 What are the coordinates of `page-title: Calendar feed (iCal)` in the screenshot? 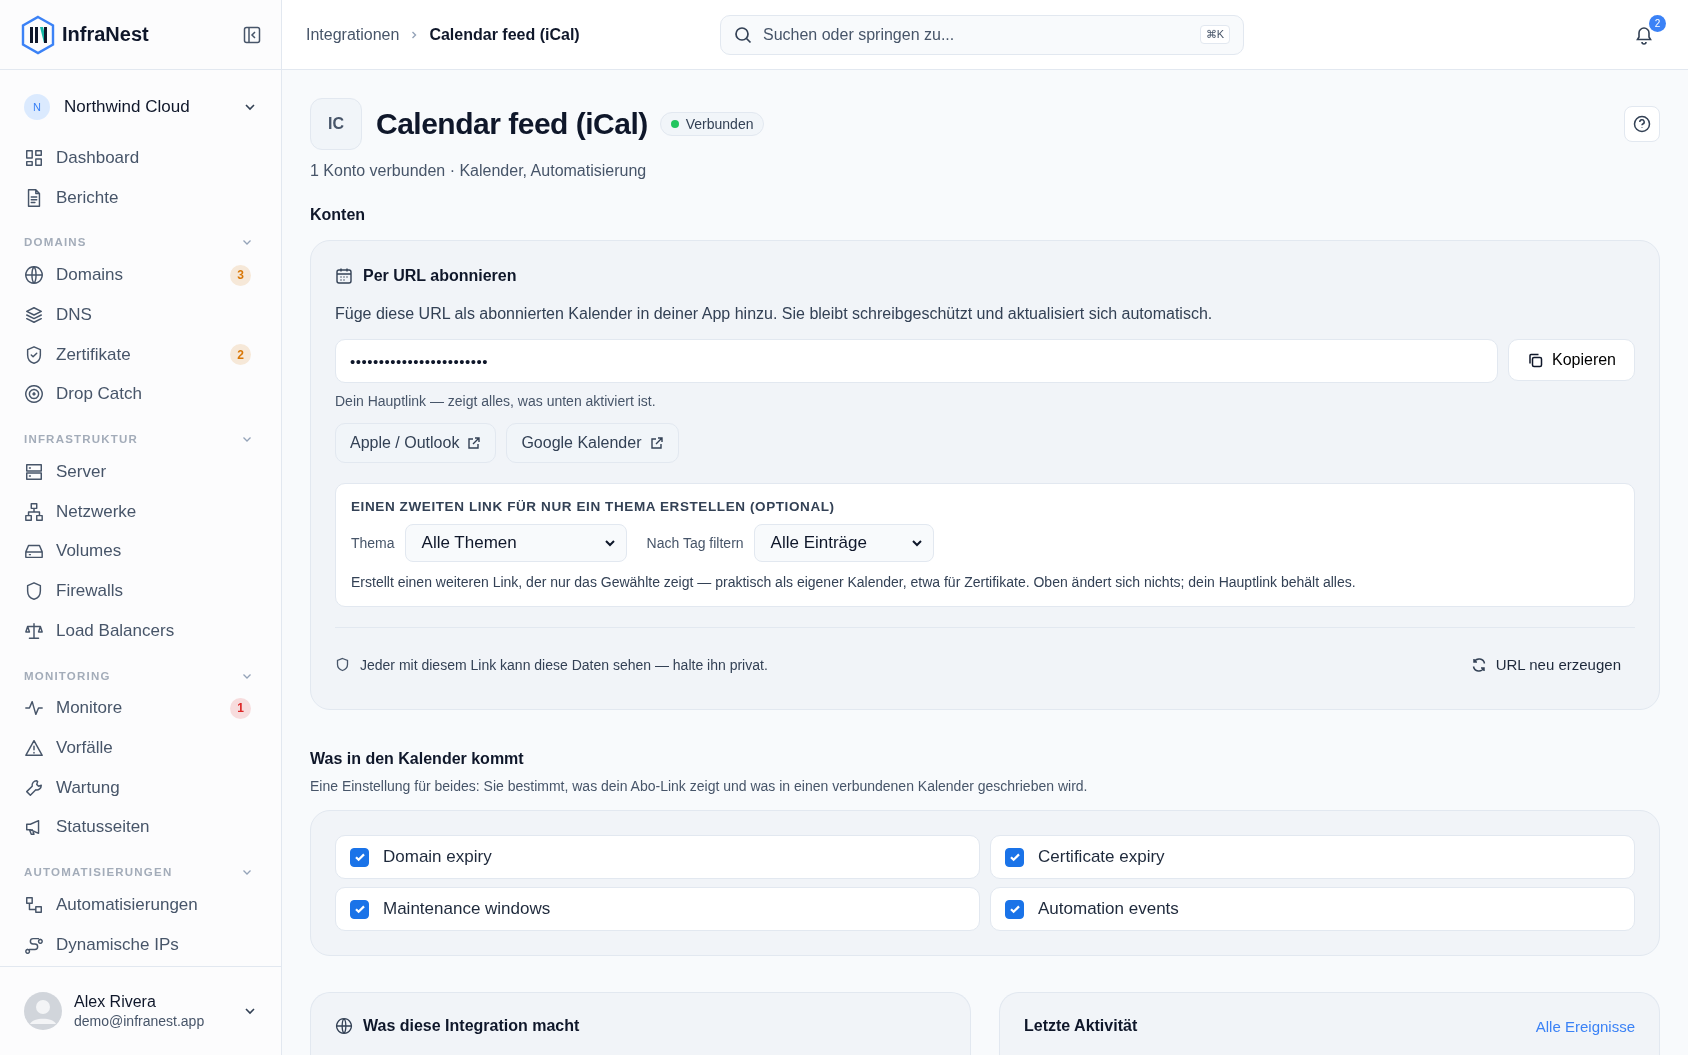 It's located at (512, 124).